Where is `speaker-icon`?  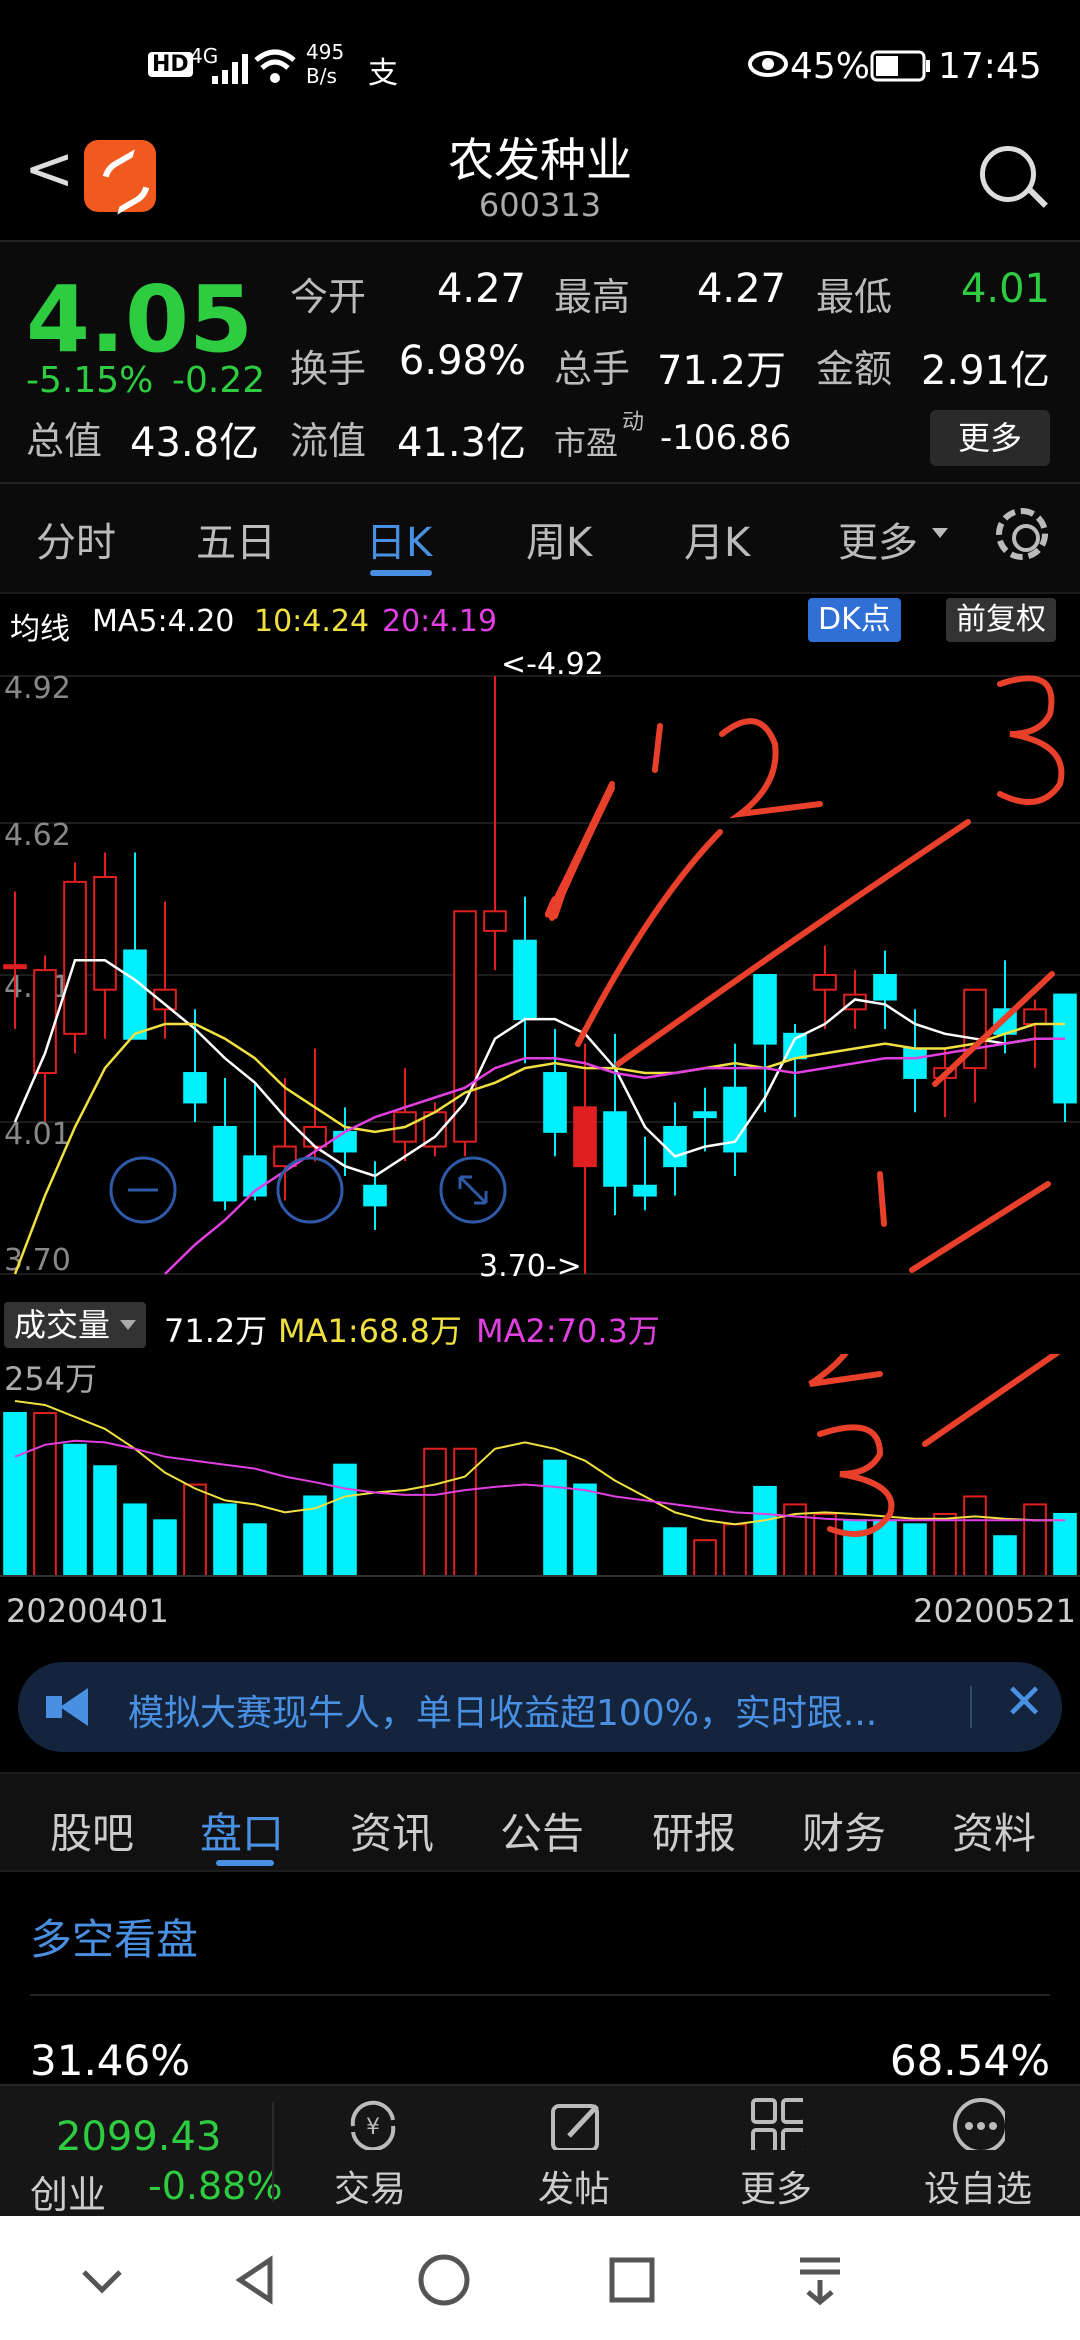
speaker-icon is located at coordinates (70, 1707).